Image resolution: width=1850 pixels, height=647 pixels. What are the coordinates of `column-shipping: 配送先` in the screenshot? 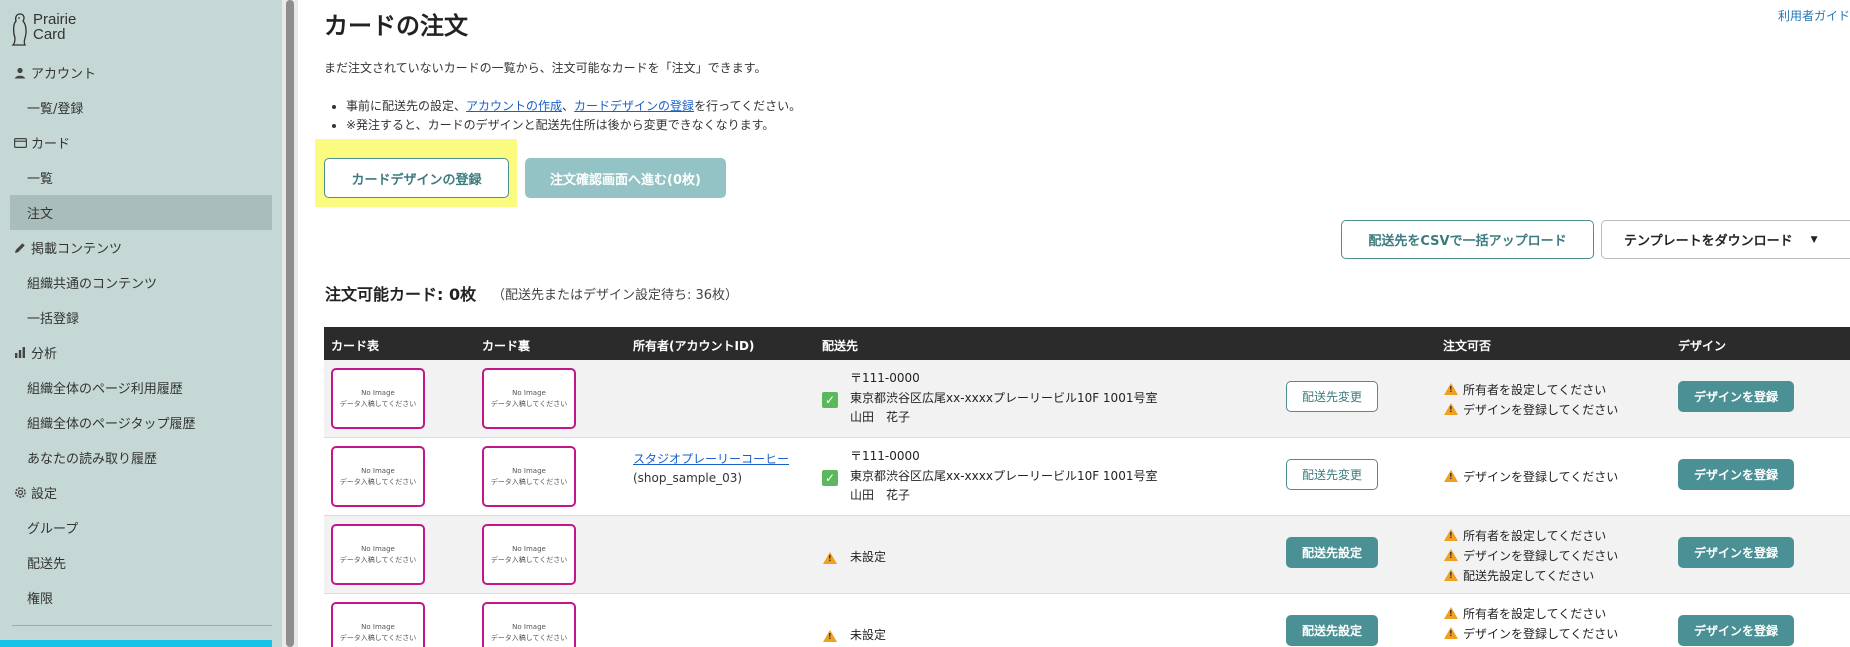 It's located at (840, 346).